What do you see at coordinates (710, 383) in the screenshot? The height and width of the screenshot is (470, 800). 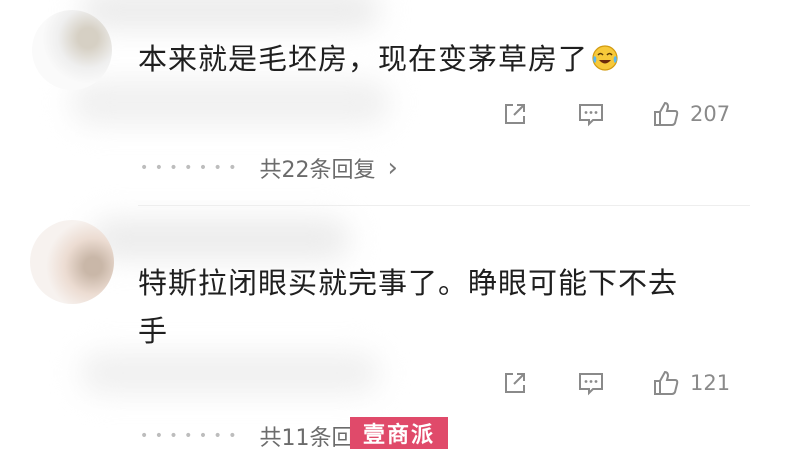 I see `like-count: 121` at bounding box center [710, 383].